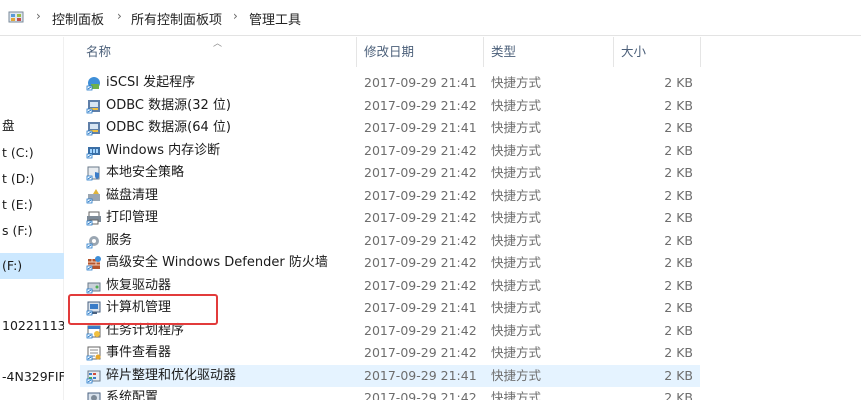 This screenshot has height=400, width=861. I want to click on memory-diagnostic-icon, so click(93, 152).